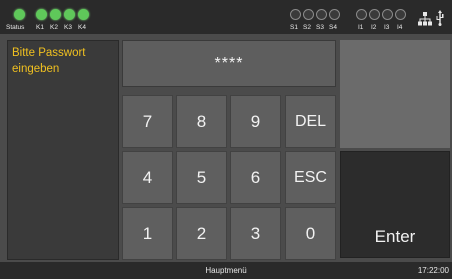 The width and height of the screenshot is (452, 279). What do you see at coordinates (387, 14) in the screenshot?
I see `i3-led` at bounding box center [387, 14].